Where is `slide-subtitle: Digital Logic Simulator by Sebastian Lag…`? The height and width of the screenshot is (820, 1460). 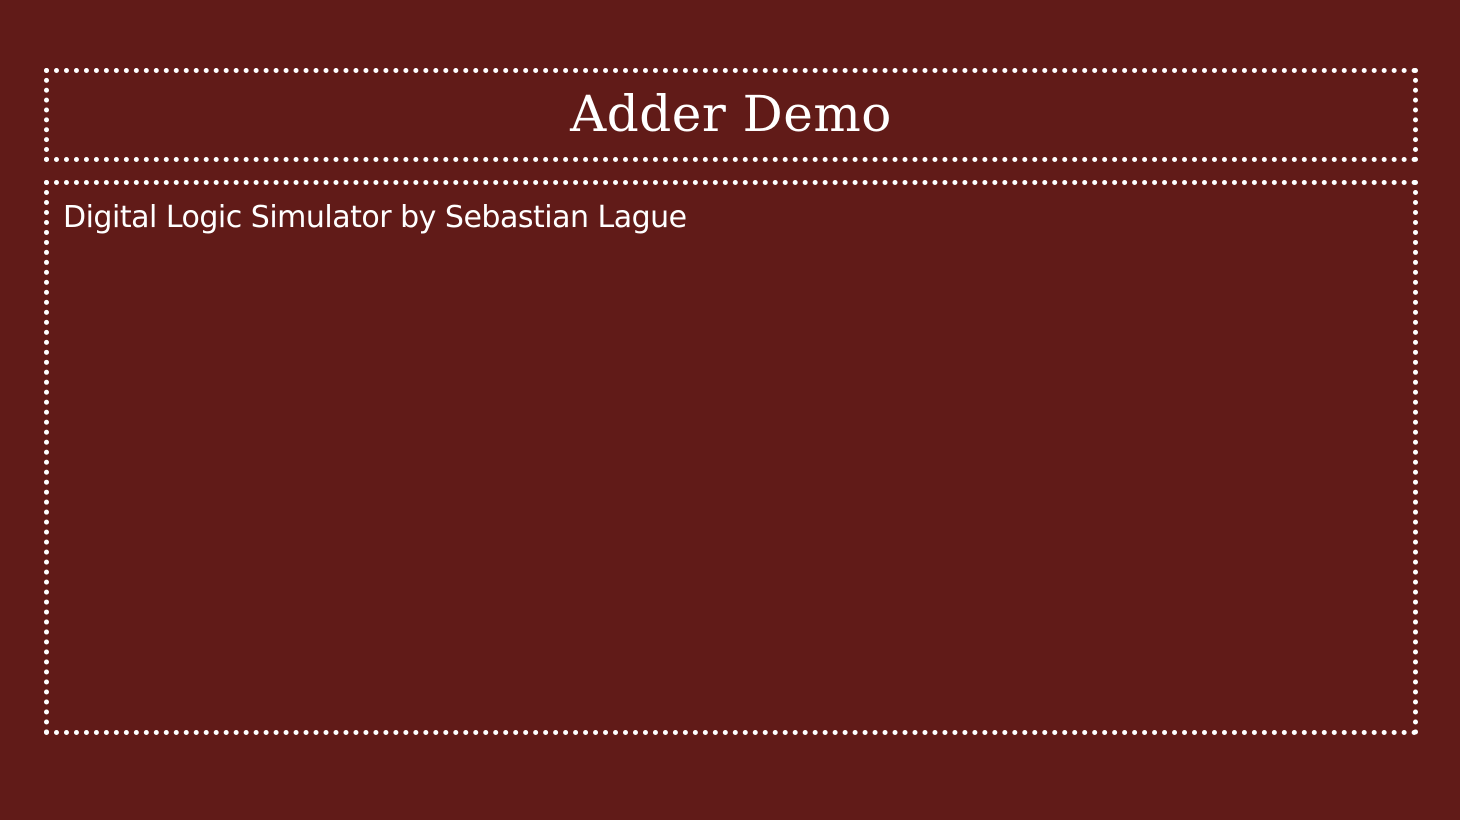 slide-subtitle: Digital Logic Simulator by Sebastian Lag… is located at coordinates (375, 217).